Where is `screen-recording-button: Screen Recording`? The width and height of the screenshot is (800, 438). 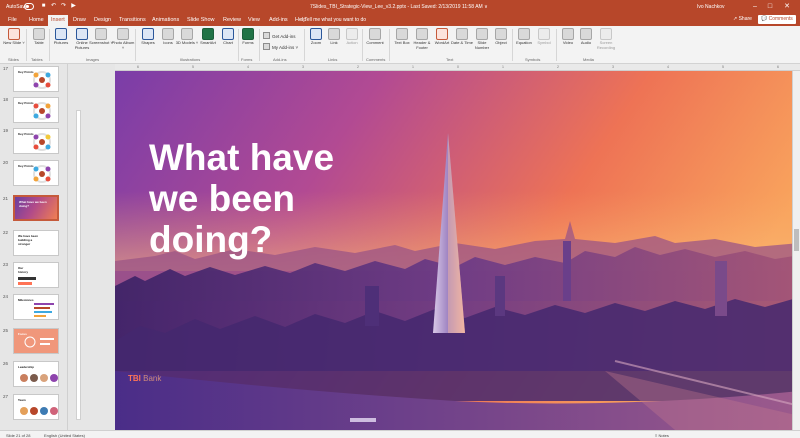 screen-recording-button: Screen Recording is located at coordinates (606, 39).